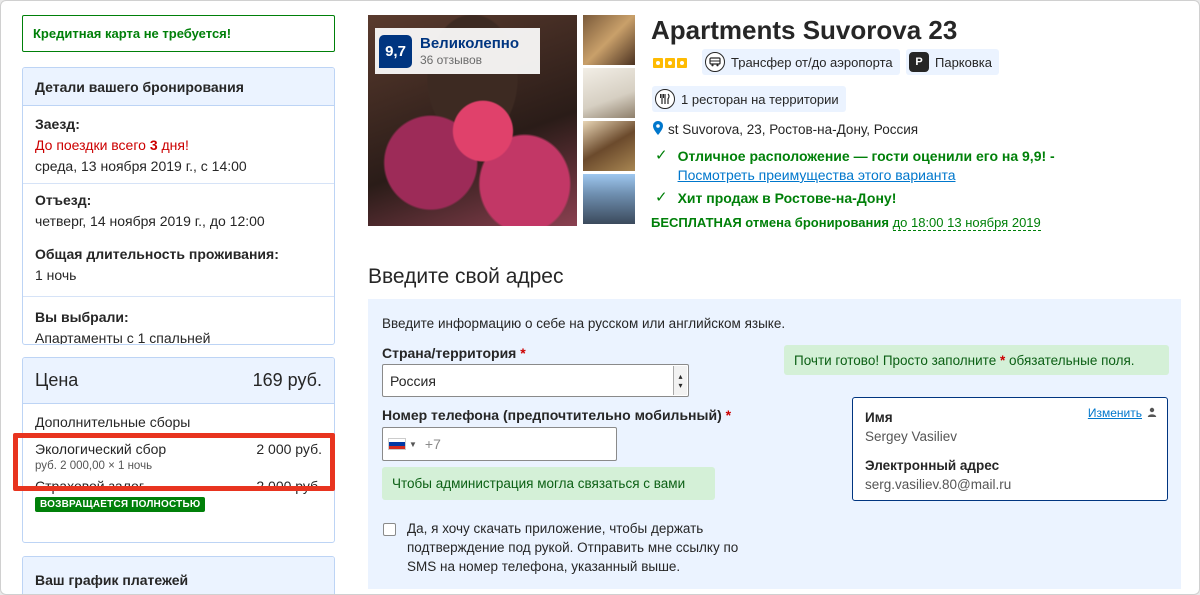 The height and width of the screenshot is (595, 1200). What do you see at coordinates (178, 267) in the screenshot?
I see `duration-section: Общая длительность проживания: 1 ночь` at bounding box center [178, 267].